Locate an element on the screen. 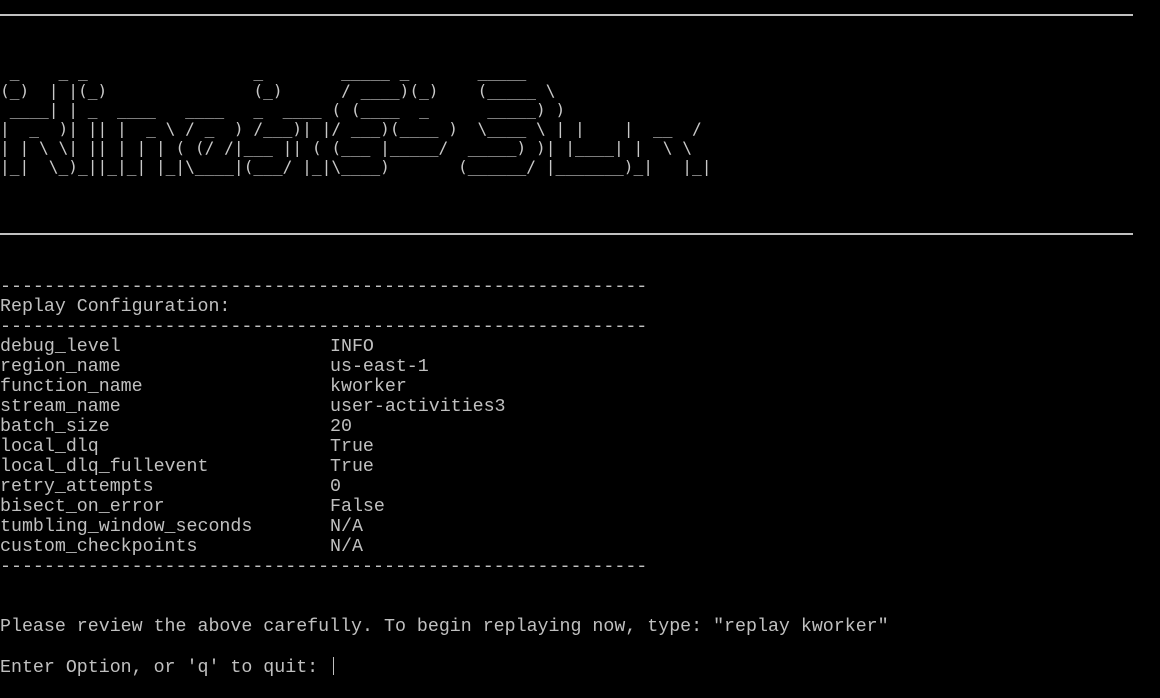 The width and height of the screenshot is (1160, 698). config-key: debug_level is located at coordinates (60, 347).